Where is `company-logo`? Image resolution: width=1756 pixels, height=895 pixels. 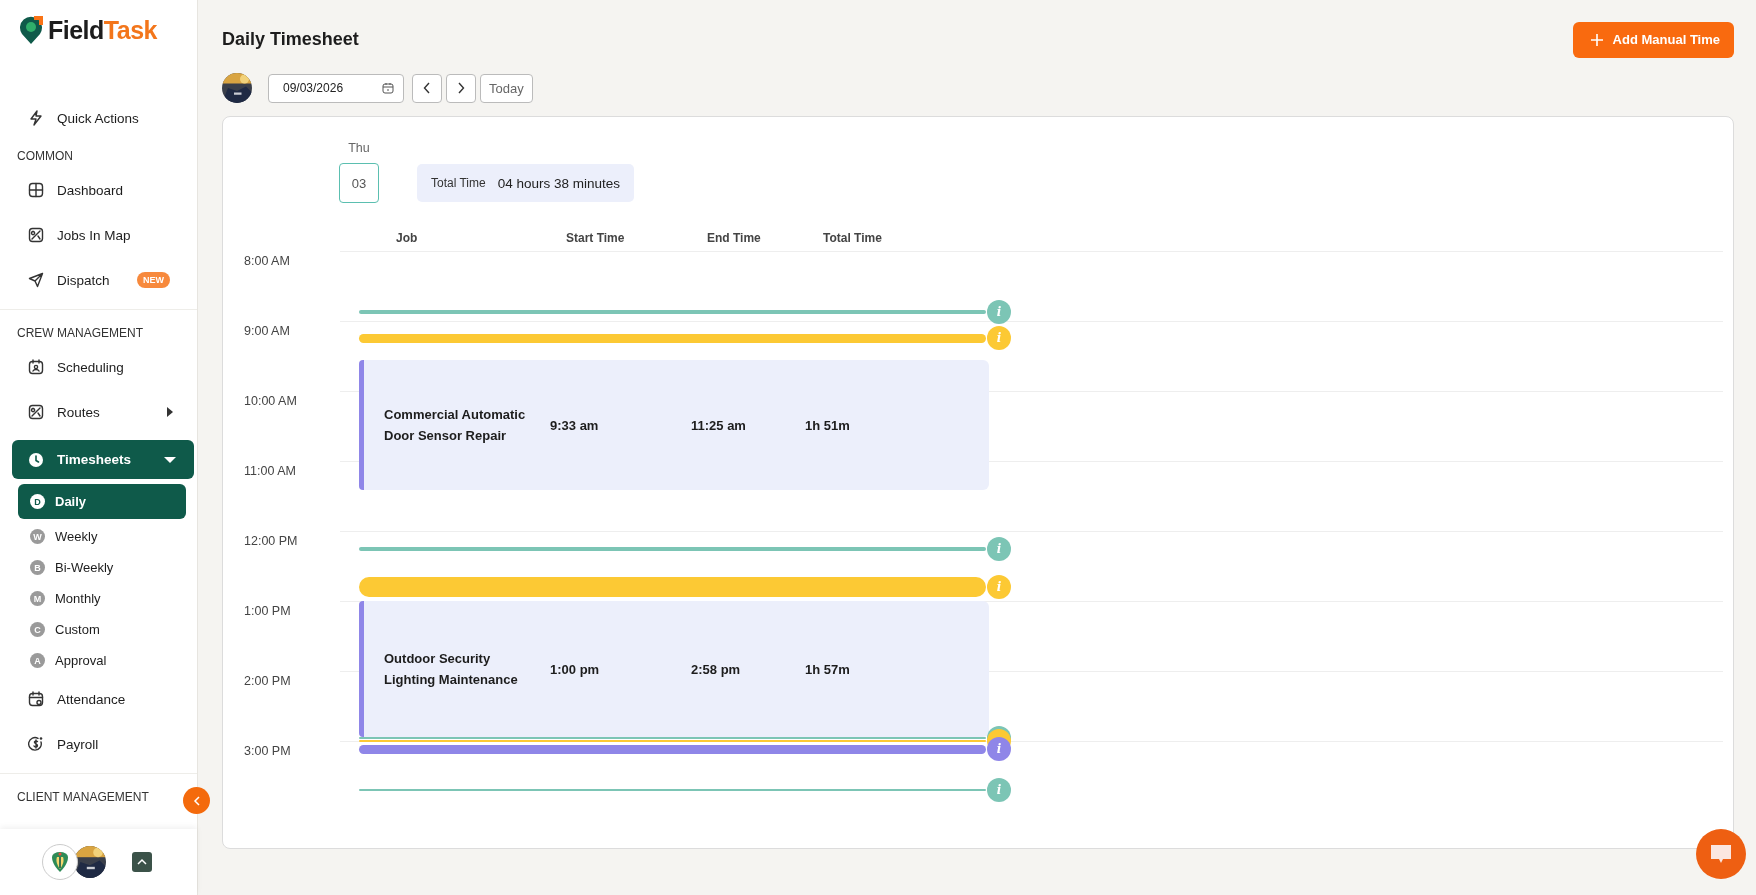 company-logo is located at coordinates (60, 862).